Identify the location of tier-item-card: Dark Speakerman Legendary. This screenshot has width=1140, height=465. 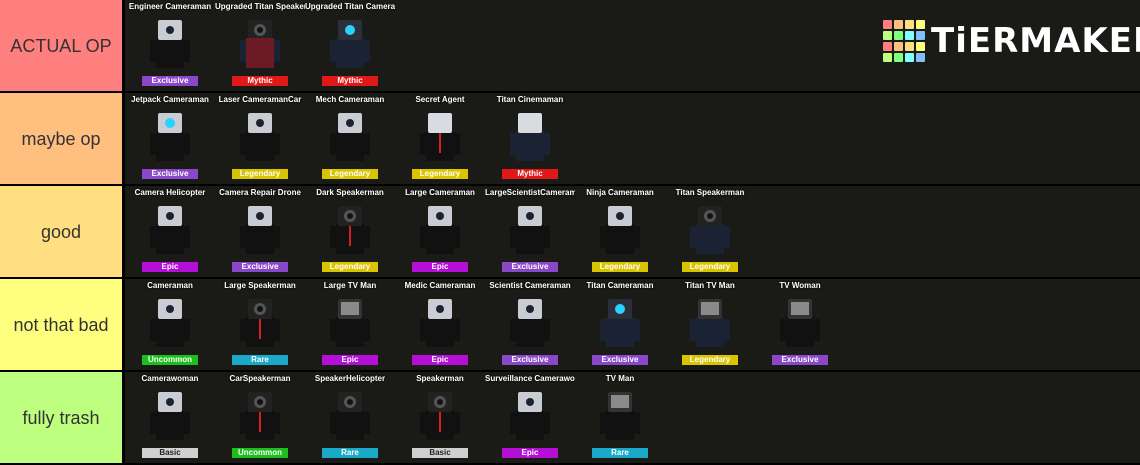
(350, 231).